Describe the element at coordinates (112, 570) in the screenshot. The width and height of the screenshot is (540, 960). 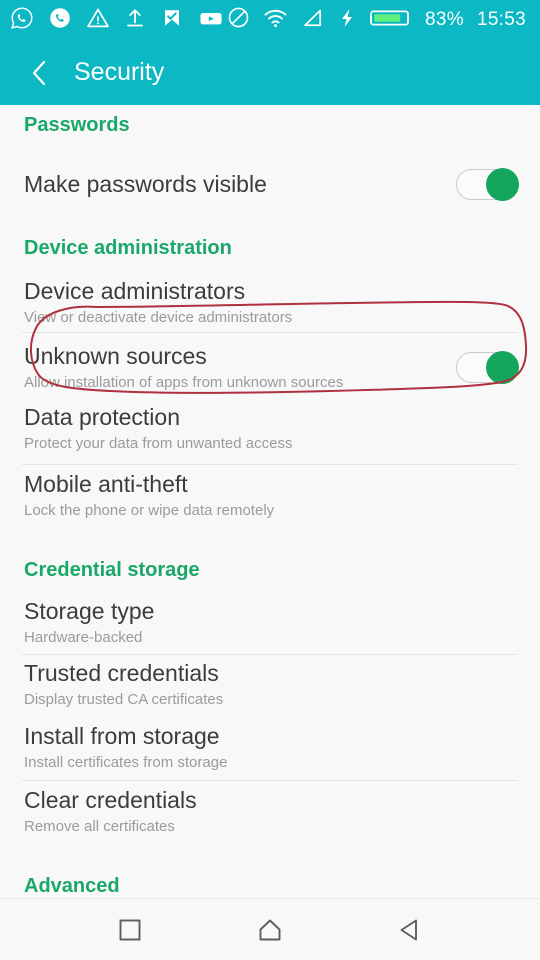
I see `section-header-credential-storage: Credential storage` at that location.